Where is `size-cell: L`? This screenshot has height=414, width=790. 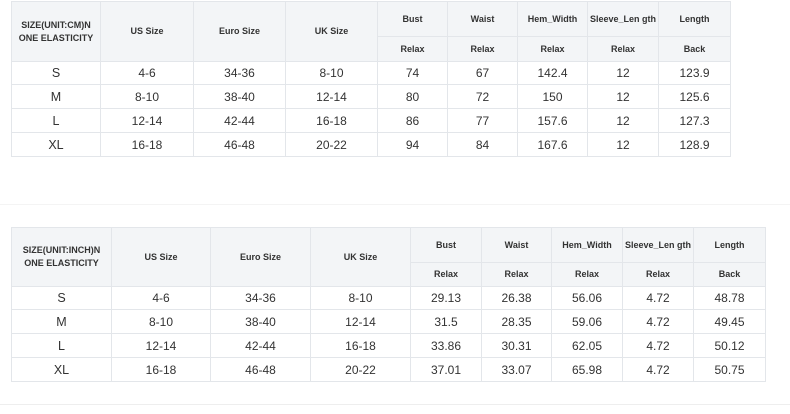
size-cell: L is located at coordinates (56, 120).